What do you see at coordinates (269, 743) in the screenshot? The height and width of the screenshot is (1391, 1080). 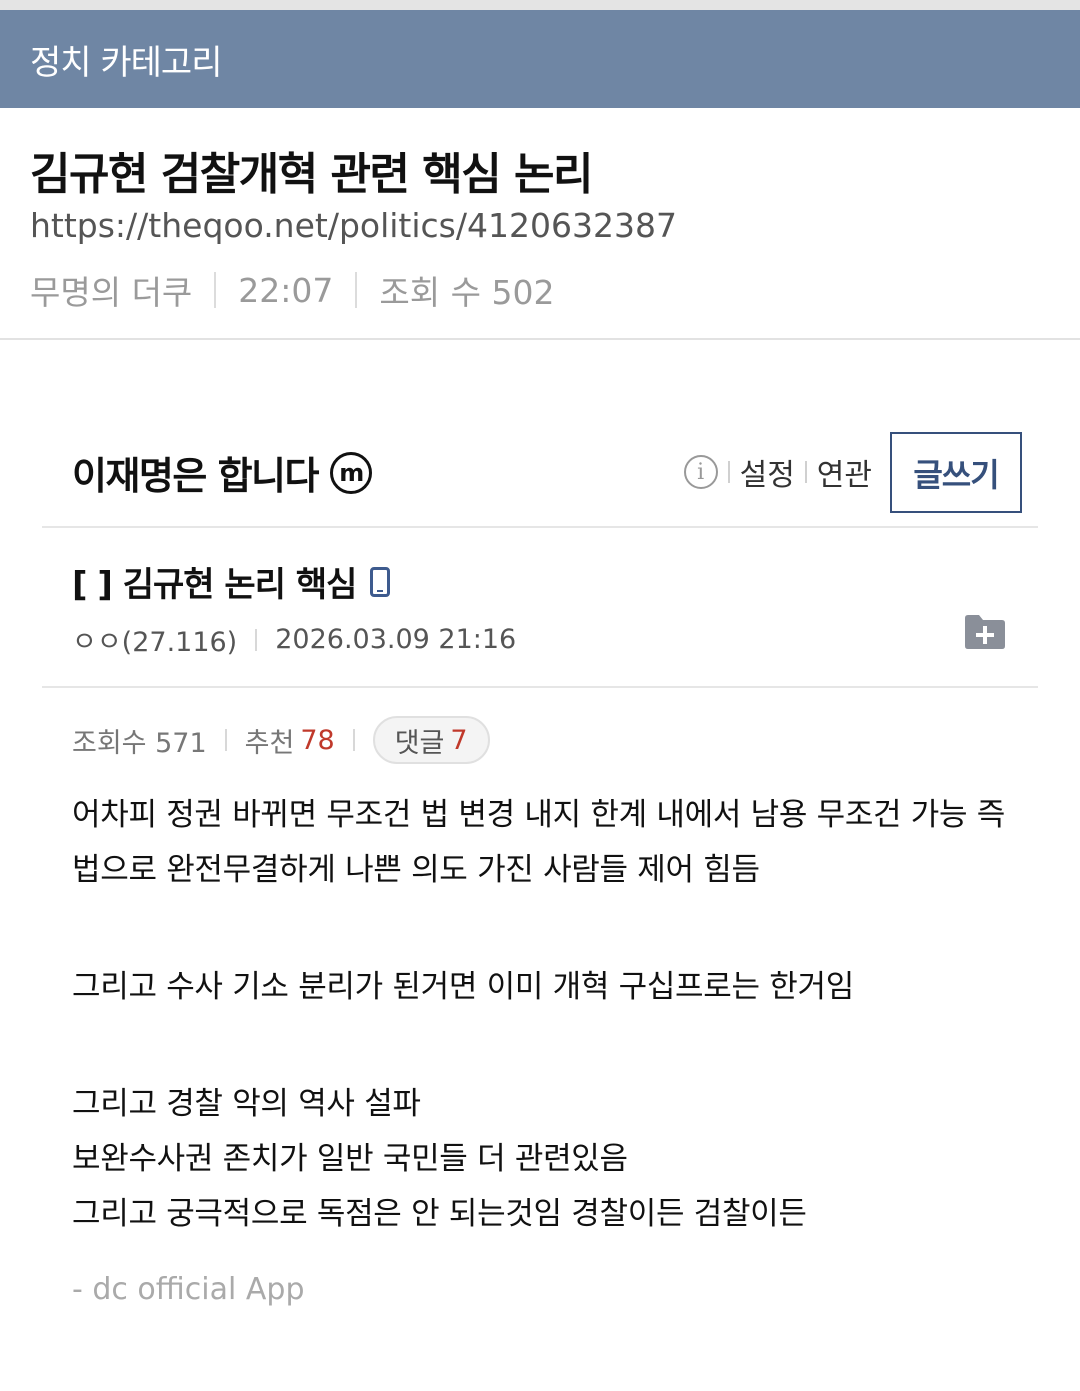 I see `recommend-label: 추천` at bounding box center [269, 743].